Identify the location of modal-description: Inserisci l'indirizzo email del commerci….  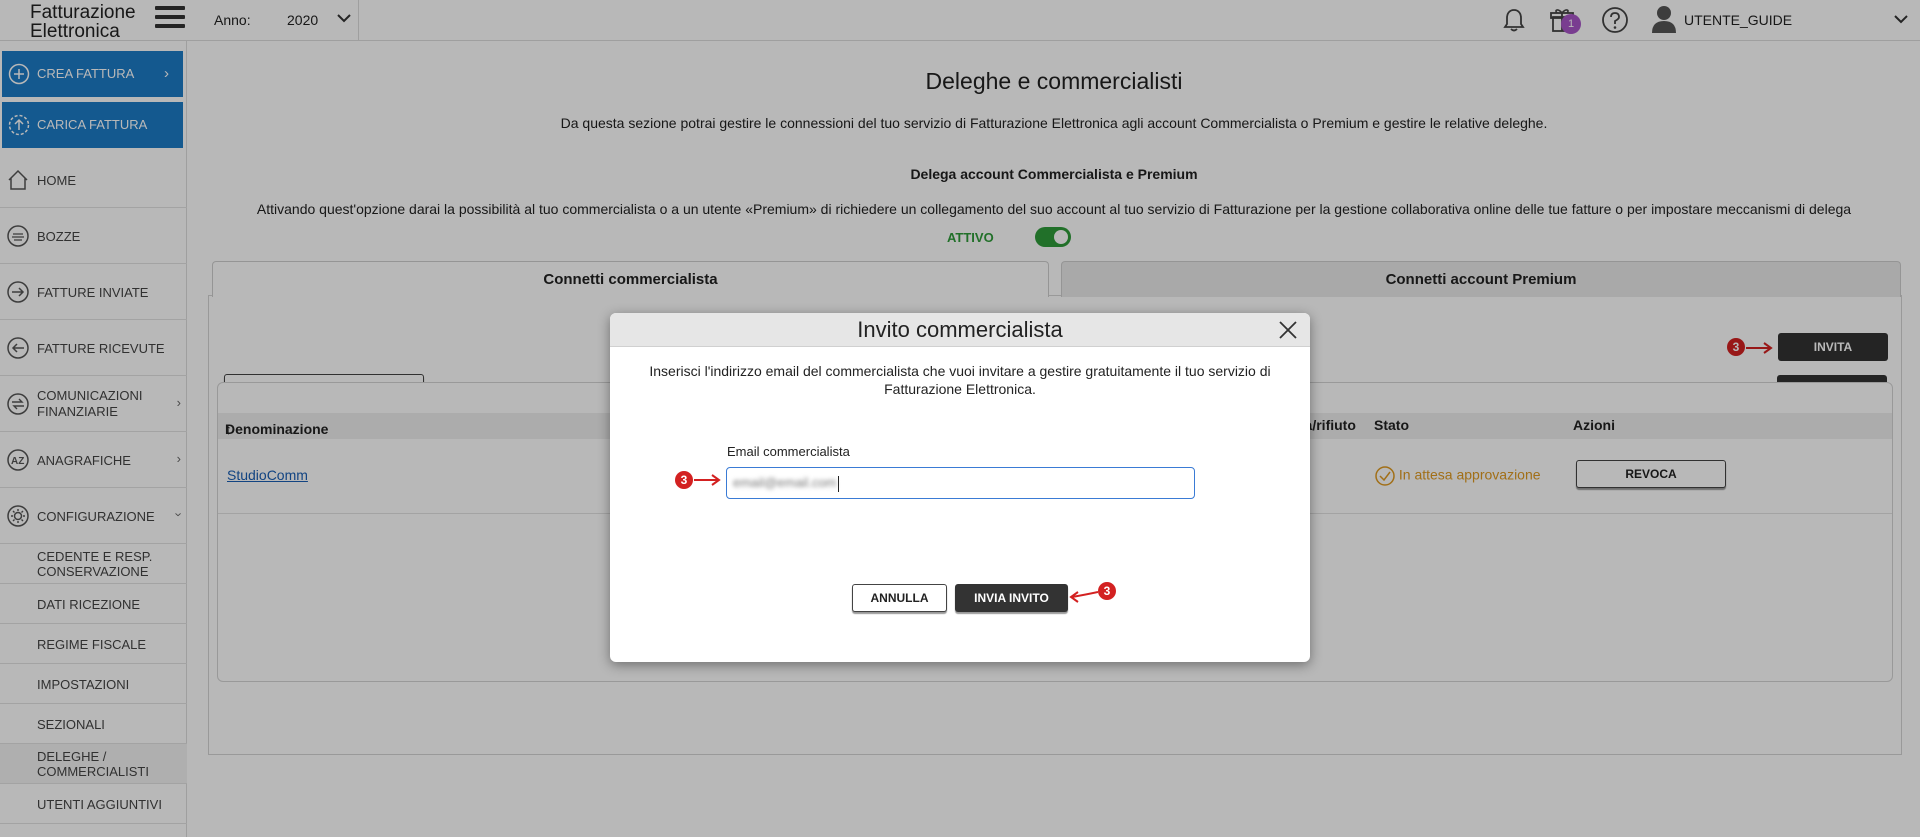
(960, 380).